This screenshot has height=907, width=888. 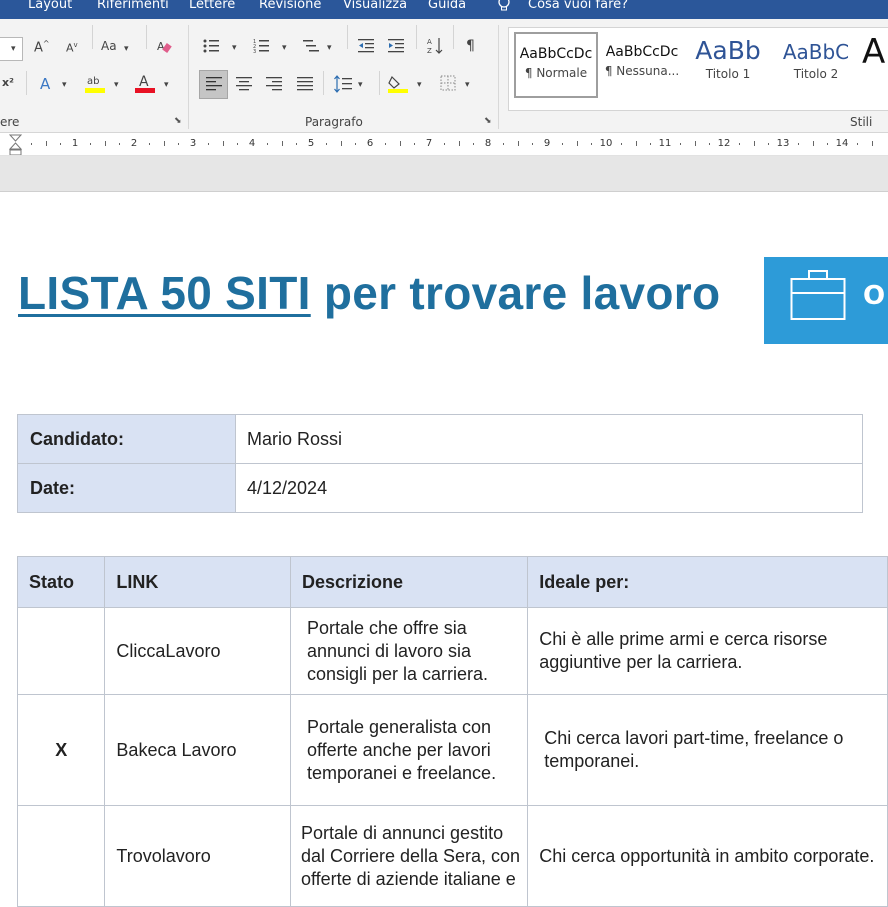 What do you see at coordinates (305, 85) in the screenshot?
I see `justify-icon` at bounding box center [305, 85].